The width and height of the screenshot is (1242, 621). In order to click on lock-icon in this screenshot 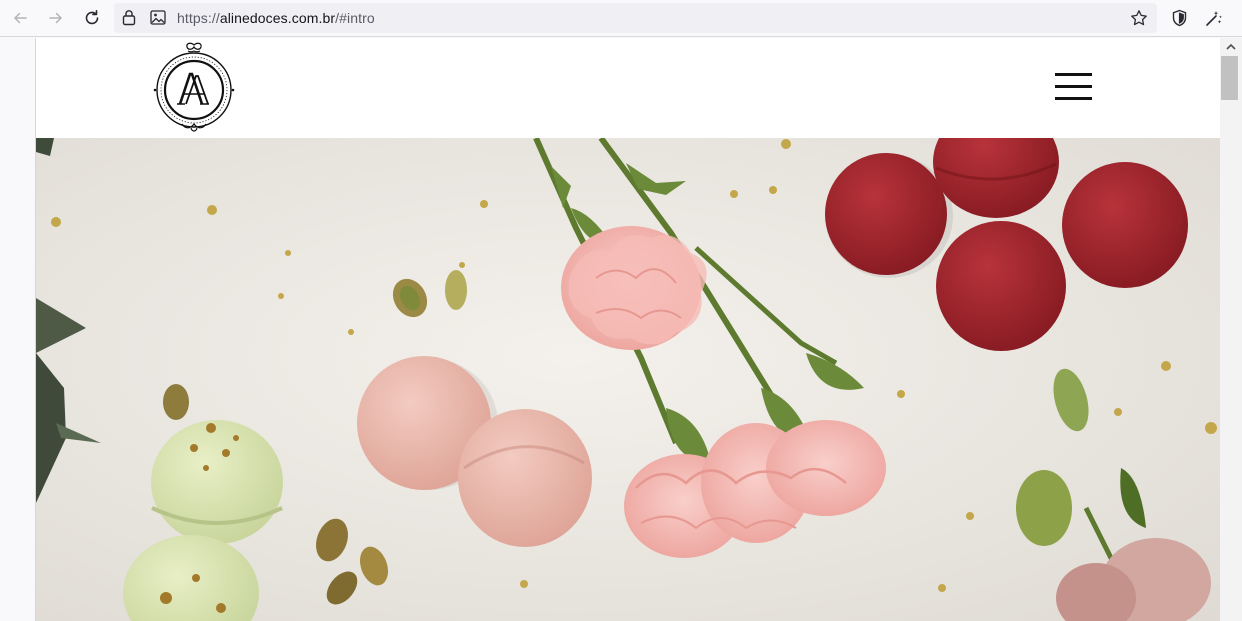, I will do `click(129, 20)`.